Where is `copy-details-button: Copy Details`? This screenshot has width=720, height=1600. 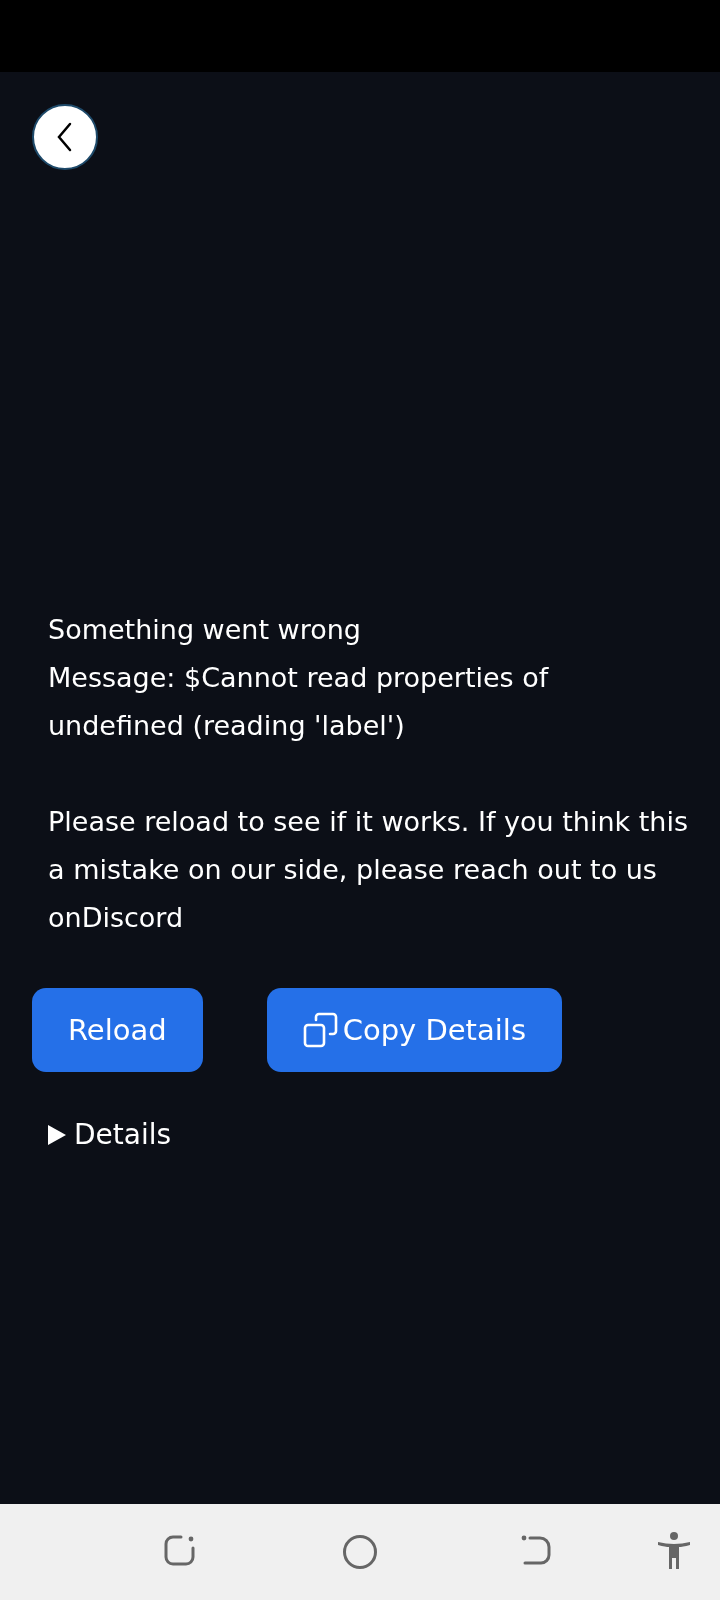 copy-details-button: Copy Details is located at coordinates (414, 1030).